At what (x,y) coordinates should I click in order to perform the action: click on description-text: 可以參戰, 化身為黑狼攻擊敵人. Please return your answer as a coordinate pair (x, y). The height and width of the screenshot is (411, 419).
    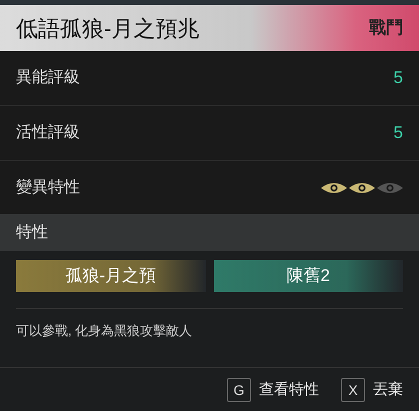
    Looking at the image, I should click on (104, 330).